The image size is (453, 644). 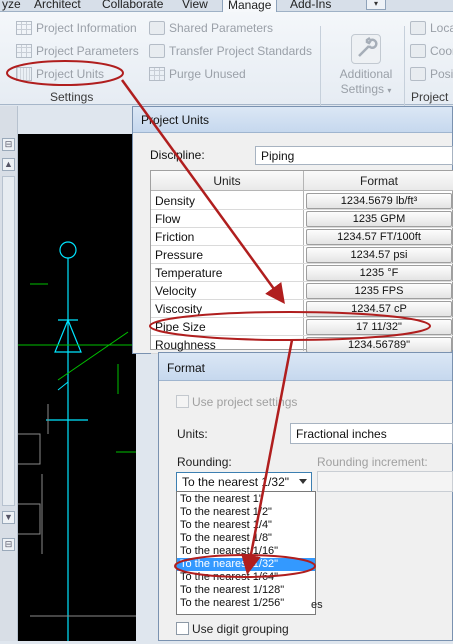 I want to click on additional-settings-button: Additional Settings ▾, so click(x=366, y=66).